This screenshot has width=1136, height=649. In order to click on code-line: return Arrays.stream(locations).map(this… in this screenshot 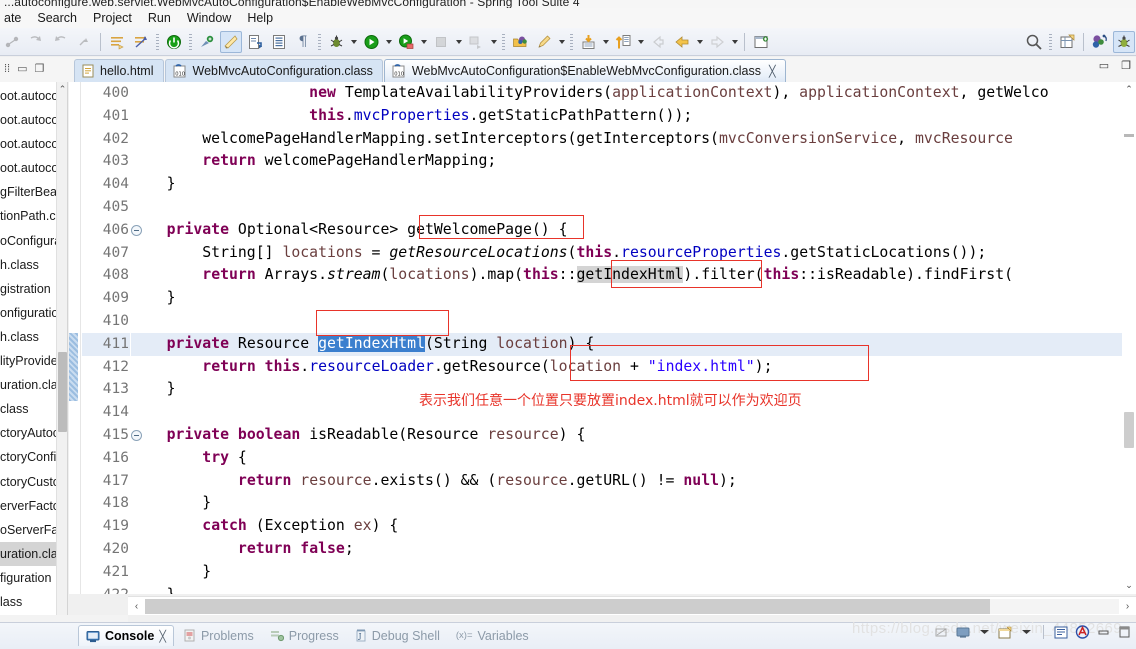, I will do `click(626, 275)`.